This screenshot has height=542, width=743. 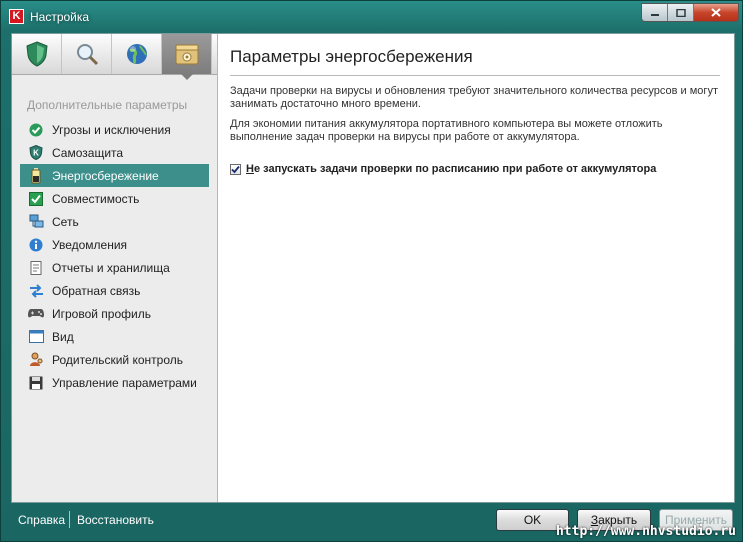 I want to click on gamepad-icon, so click(x=36, y=314).